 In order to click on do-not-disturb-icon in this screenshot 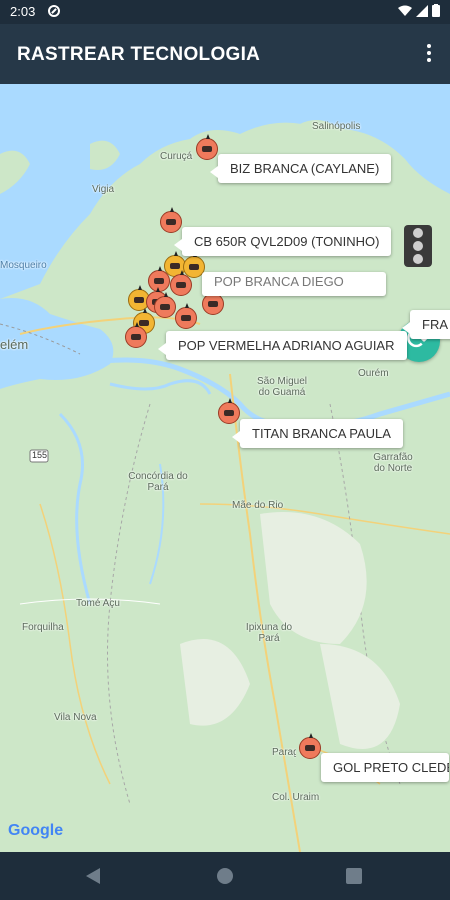, I will do `click(54, 11)`.